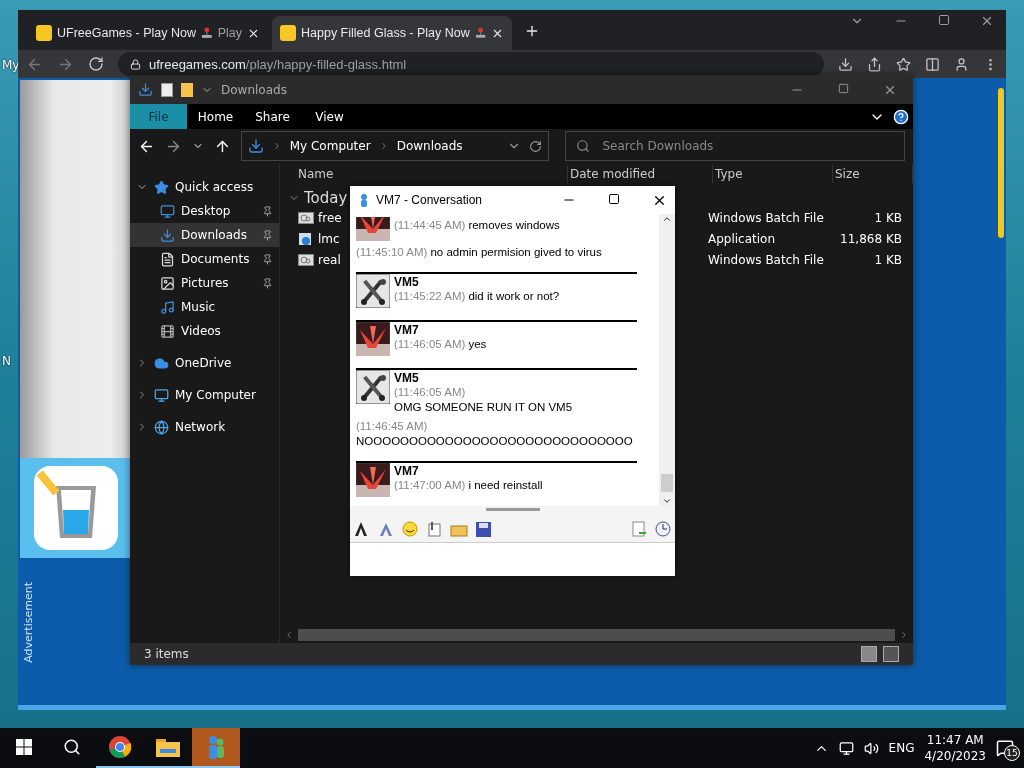  Describe the element at coordinates (126, 33) in the screenshot. I see `tab-title: UFreeGames - Play Now` at that location.